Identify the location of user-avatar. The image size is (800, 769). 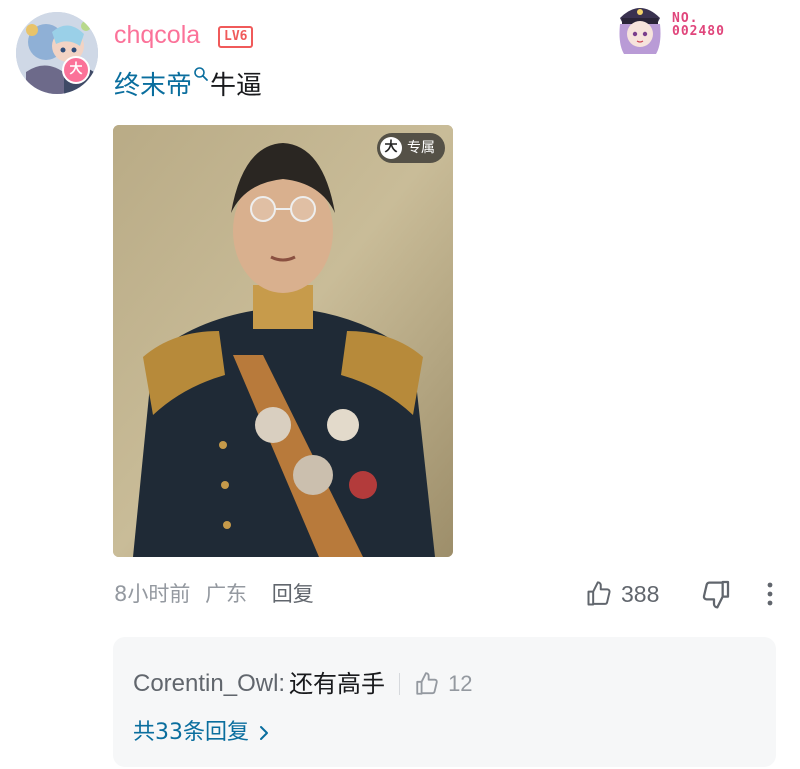
(57, 53).